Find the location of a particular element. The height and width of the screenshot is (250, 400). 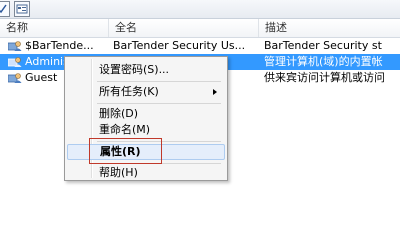

row-description: 管理计算机(域)的内置帐 is located at coordinates (323, 61).